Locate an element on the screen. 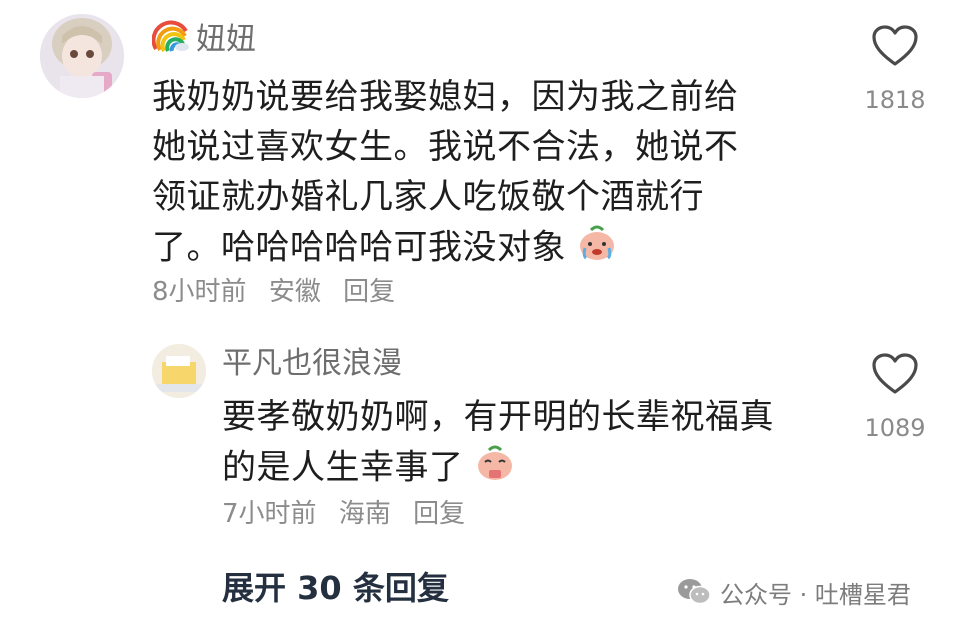 The height and width of the screenshot is (632, 960). comment-text-line: 了。哈哈哈哈哈可我没对象 is located at coordinates (359, 247).